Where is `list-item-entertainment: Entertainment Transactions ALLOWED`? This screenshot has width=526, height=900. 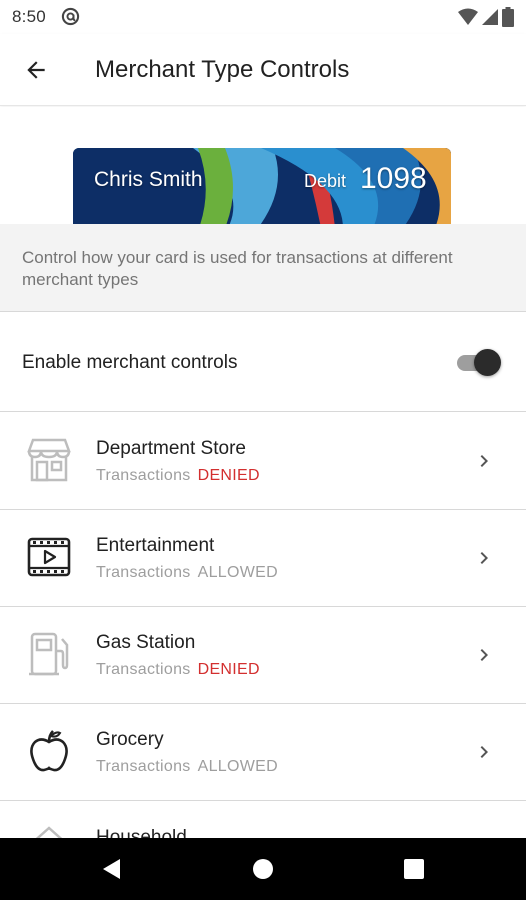 list-item-entertainment: Entertainment Transactions ALLOWED is located at coordinates (263, 558).